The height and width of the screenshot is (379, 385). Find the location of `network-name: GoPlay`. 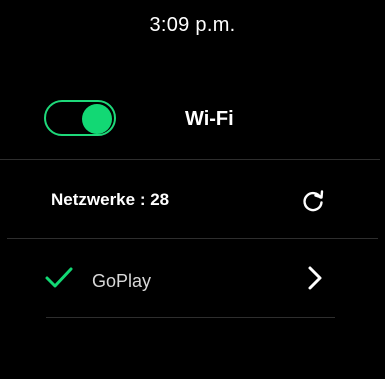

network-name: GoPlay is located at coordinates (122, 281).